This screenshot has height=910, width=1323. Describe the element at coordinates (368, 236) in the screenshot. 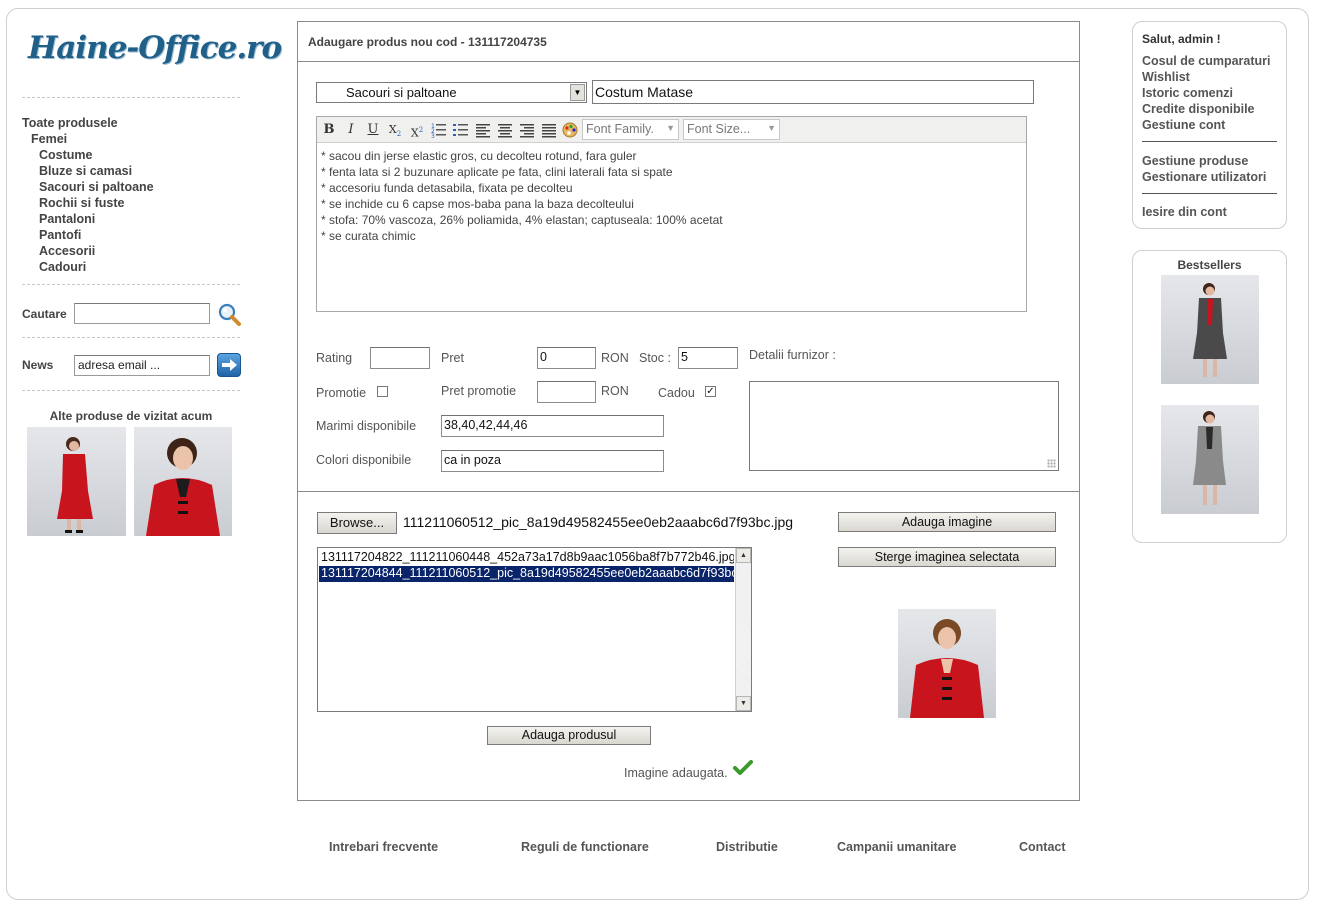

I see `description-line: * se curata chimic` at that location.